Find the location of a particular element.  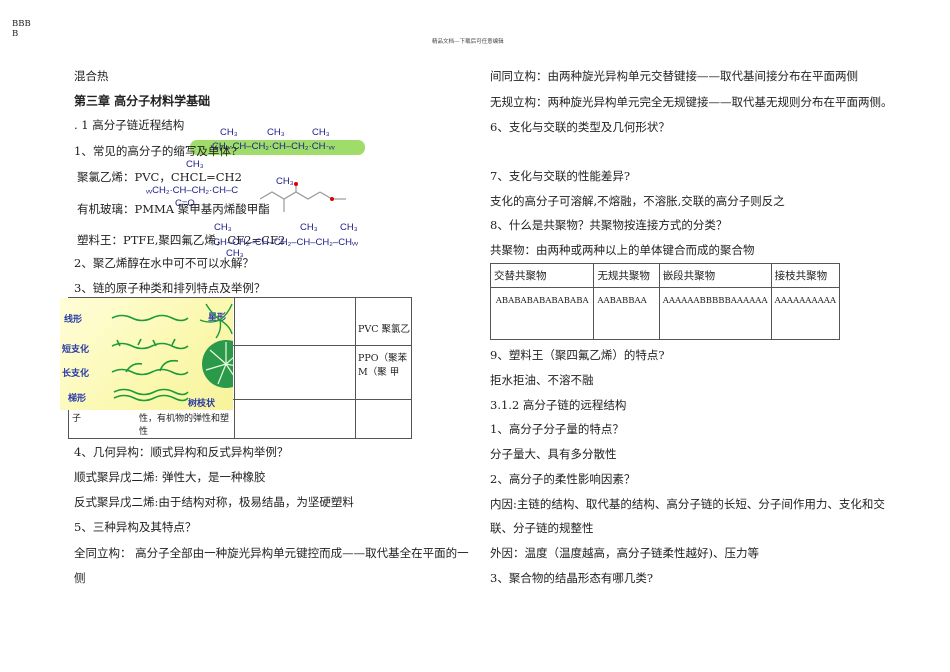

chain-formula: ᵥᵥCH₂·CH–CH₂·CH–C is located at coordinates (192, 190).